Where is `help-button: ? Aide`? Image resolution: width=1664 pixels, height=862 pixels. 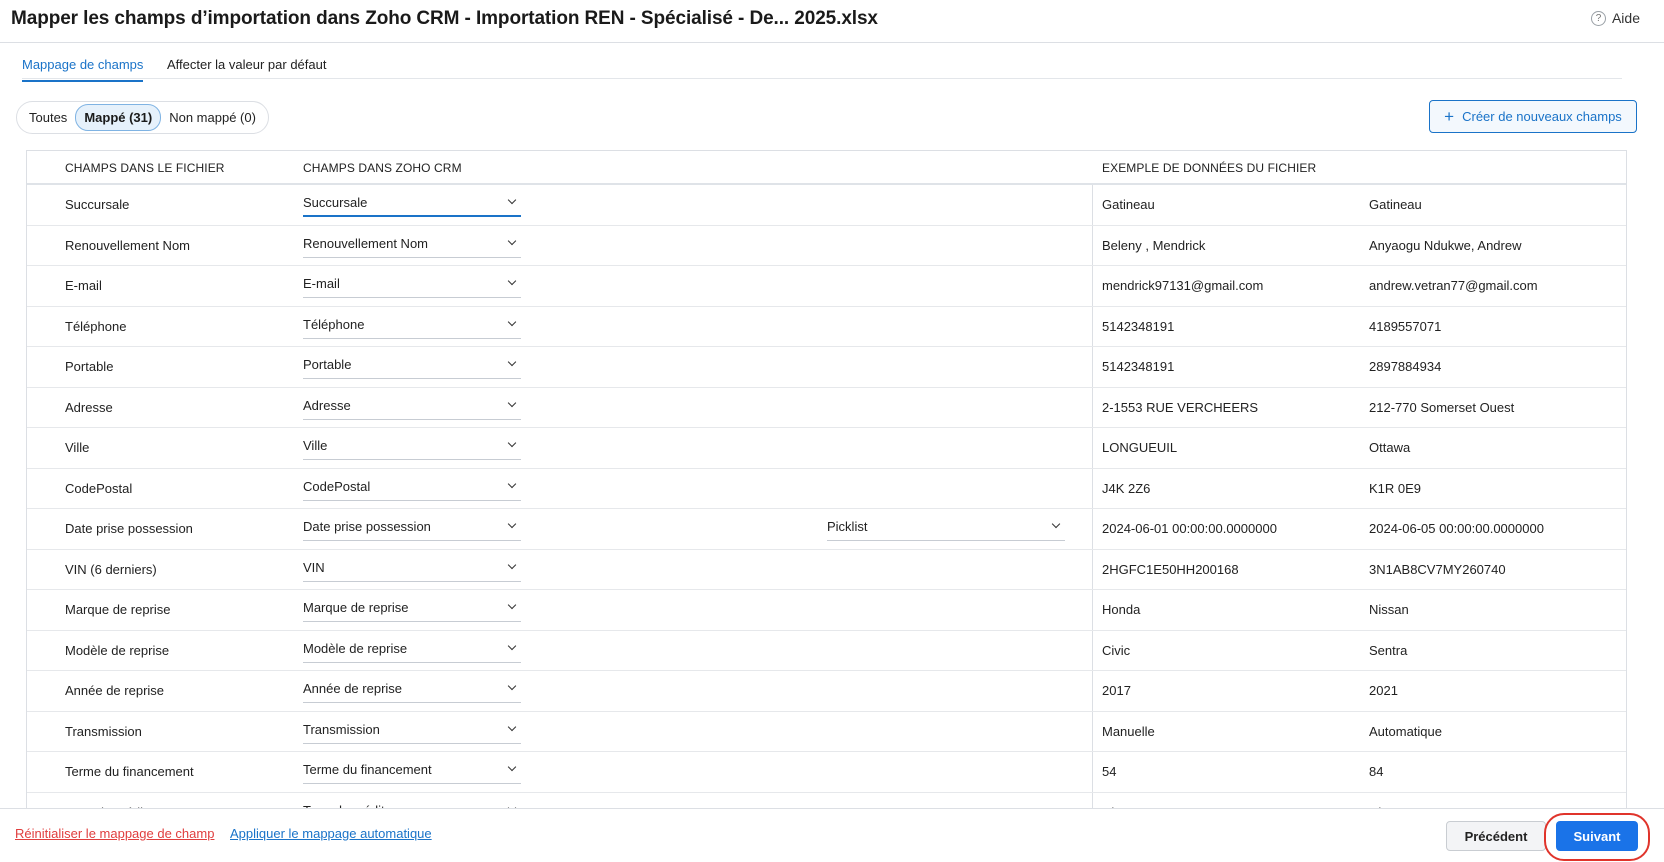
help-button: ? Aide is located at coordinates (1615, 18).